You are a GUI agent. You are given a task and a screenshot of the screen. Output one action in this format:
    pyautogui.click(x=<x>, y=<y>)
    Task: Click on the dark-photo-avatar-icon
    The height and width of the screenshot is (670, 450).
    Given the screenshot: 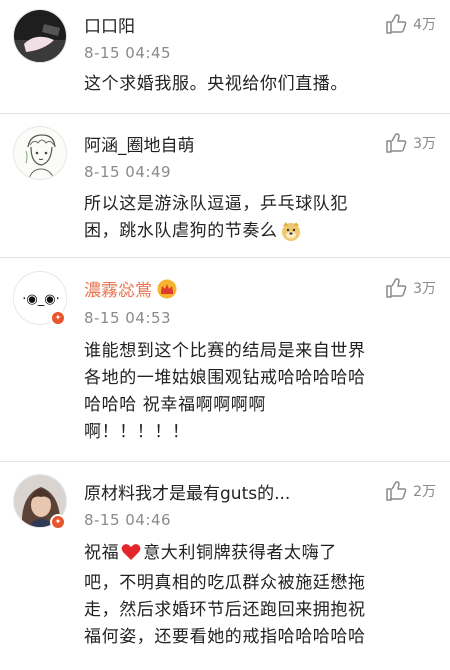 What is the action you would take?
    pyautogui.click(x=40, y=36)
    